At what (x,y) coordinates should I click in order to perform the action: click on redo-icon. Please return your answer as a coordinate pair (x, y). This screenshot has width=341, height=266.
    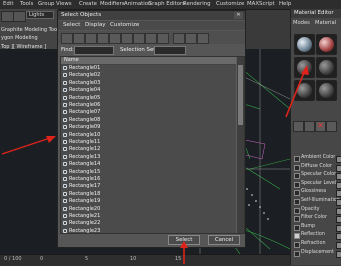
    Looking at the image, I should click on (19, 16).